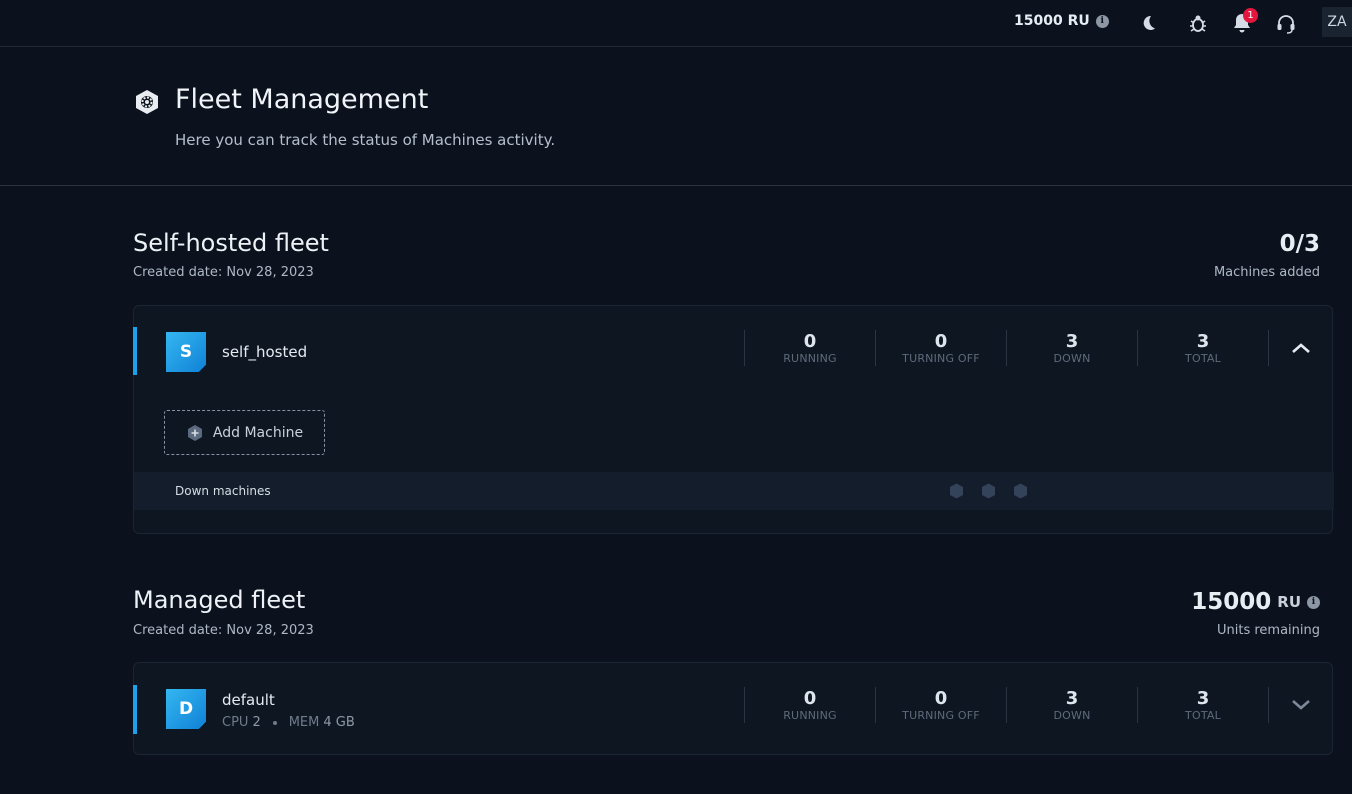  What do you see at coordinates (1250, 15) in the screenshot?
I see `notification-count-badge: 1` at bounding box center [1250, 15].